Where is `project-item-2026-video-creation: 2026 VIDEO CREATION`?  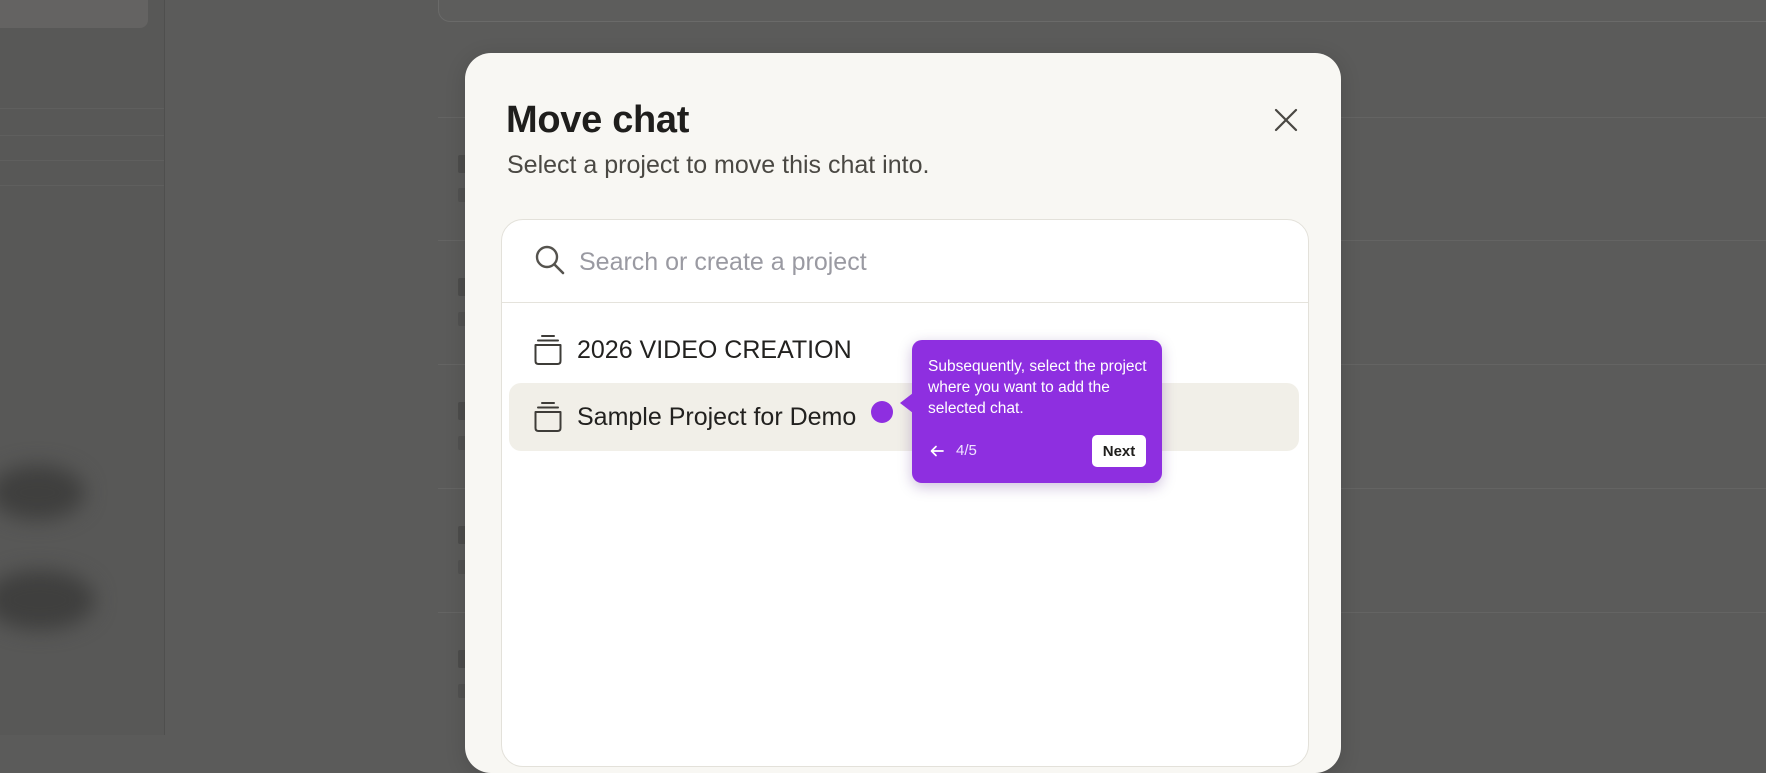
project-item-2026-video-creation: 2026 VIDEO CREATION is located at coordinates (904, 350).